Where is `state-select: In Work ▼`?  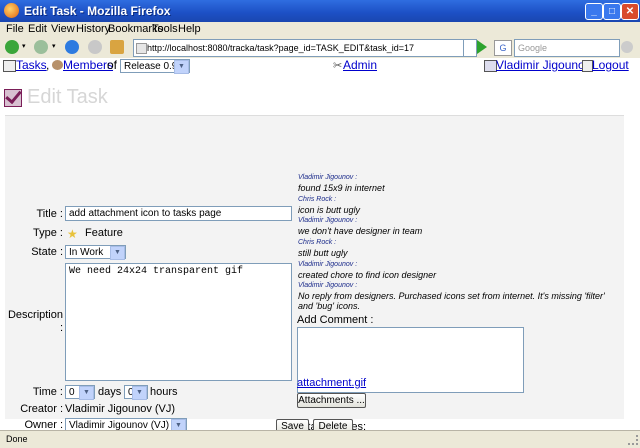
state-select: In Work ▼ is located at coordinates (95, 252).